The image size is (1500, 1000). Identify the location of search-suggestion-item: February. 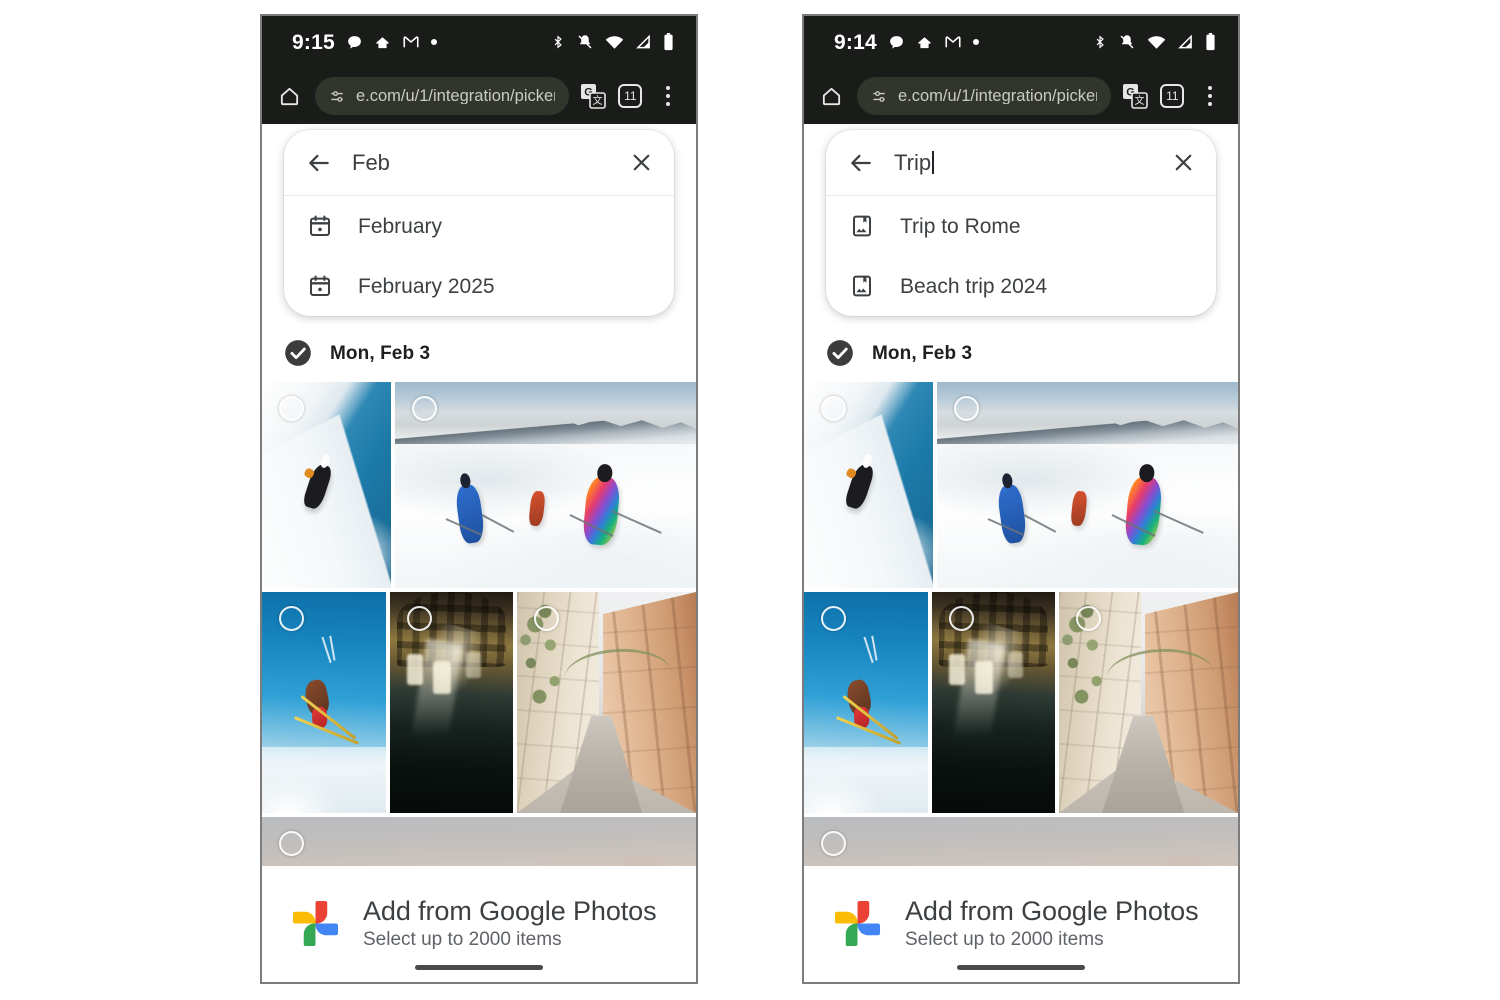
(479, 226).